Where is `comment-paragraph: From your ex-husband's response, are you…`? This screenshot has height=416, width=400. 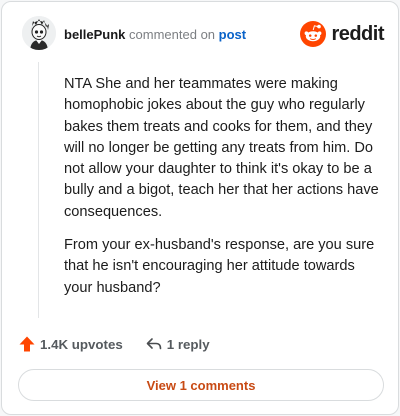
comment-paragraph: From your ex-husband's response, are you… is located at coordinates (219, 266).